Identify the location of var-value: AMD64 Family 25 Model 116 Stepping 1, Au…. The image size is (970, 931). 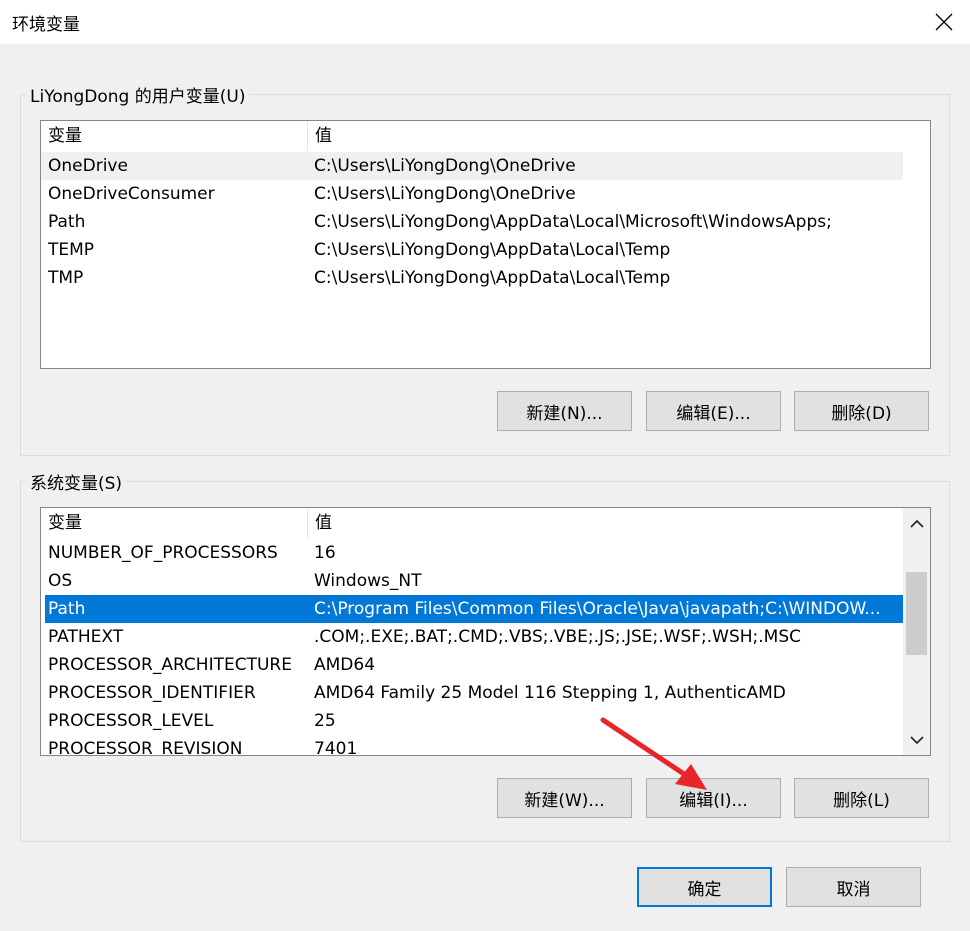
(550, 693).